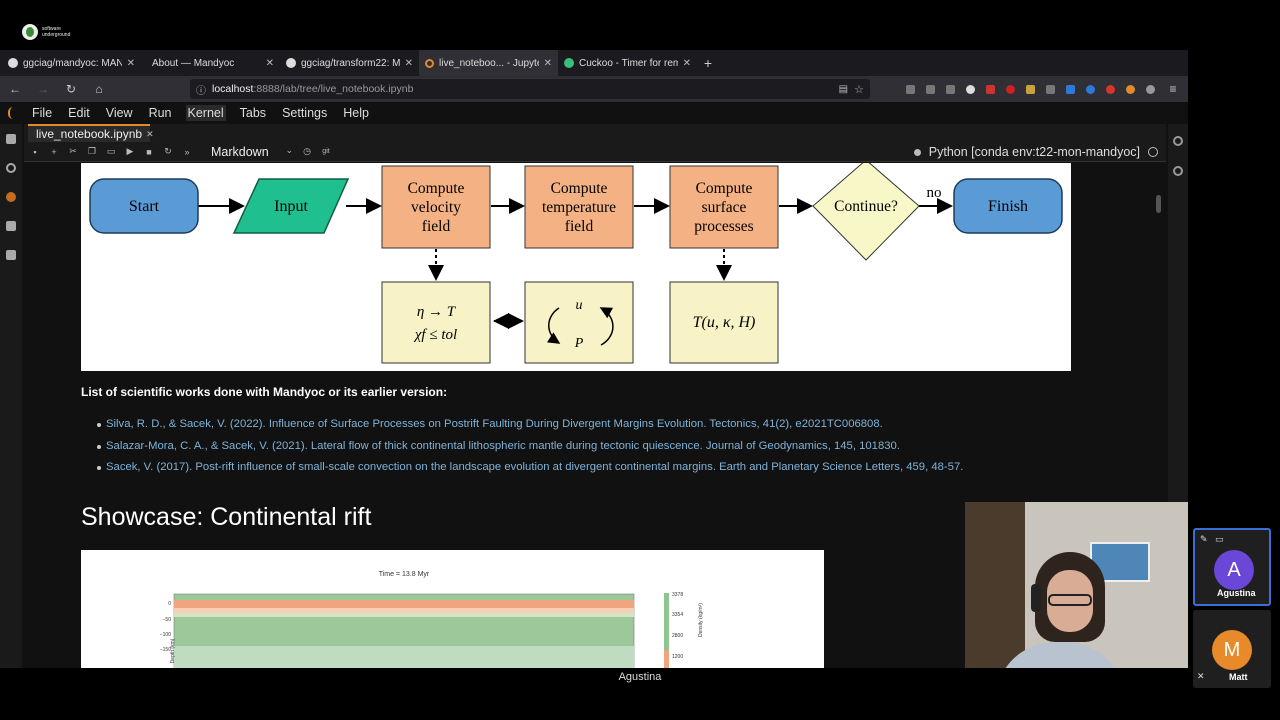 The height and width of the screenshot is (720, 1280). I want to click on git-diff-icon: git, so click(326, 151).